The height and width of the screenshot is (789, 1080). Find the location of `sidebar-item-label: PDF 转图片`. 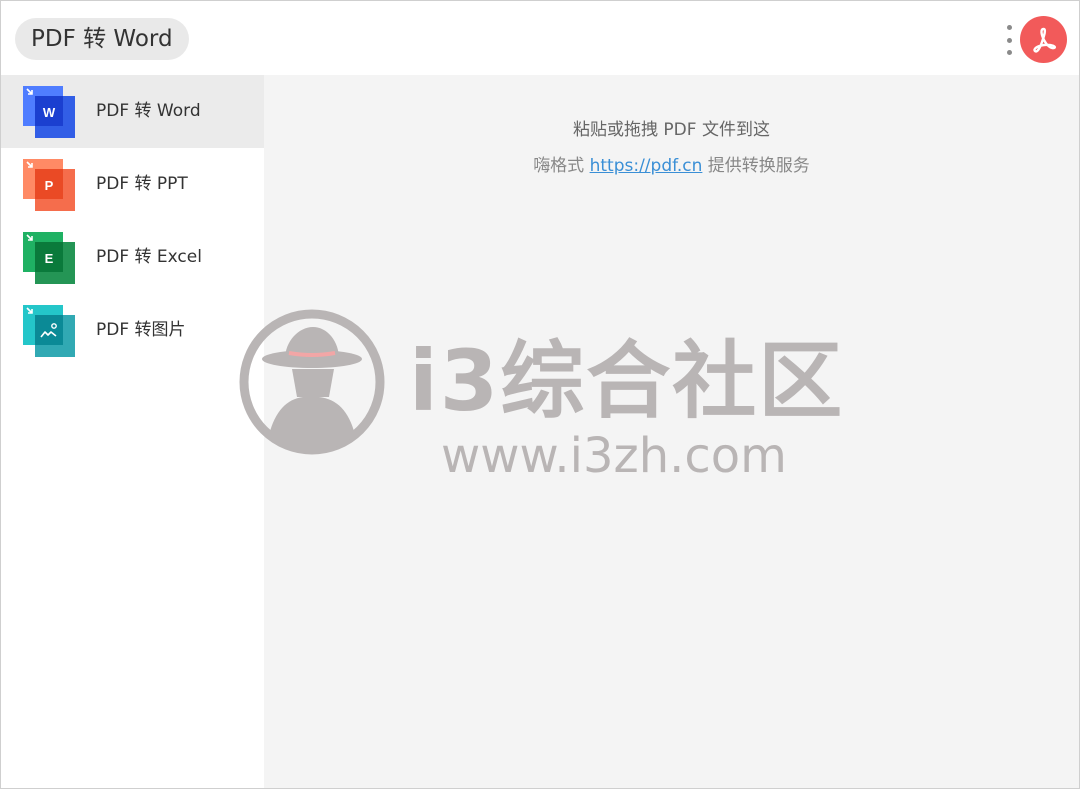

sidebar-item-label: PDF 转图片 is located at coordinates (141, 330).